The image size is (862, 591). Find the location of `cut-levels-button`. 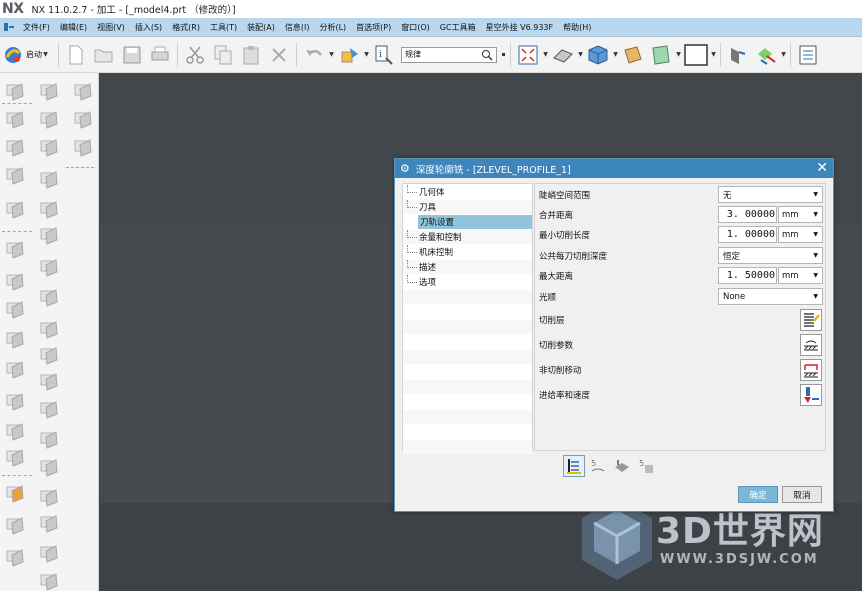

cut-levels-button is located at coordinates (811, 320).